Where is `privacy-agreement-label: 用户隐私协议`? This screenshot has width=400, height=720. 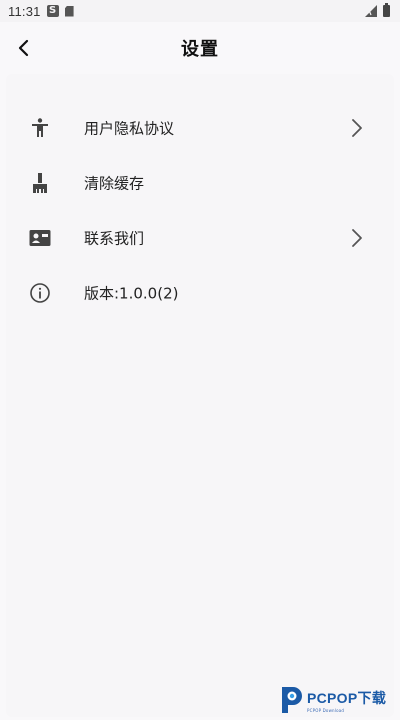
privacy-agreement-label: 用户隐私协议 is located at coordinates (129, 128).